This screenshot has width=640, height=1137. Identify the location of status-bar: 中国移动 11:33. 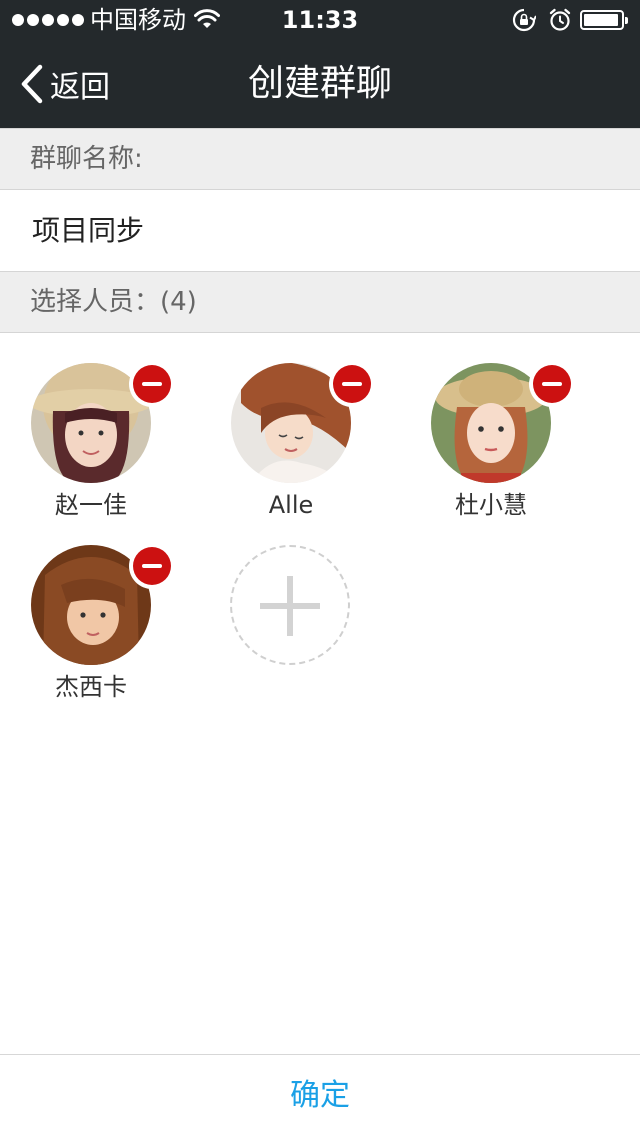
(320, 20).